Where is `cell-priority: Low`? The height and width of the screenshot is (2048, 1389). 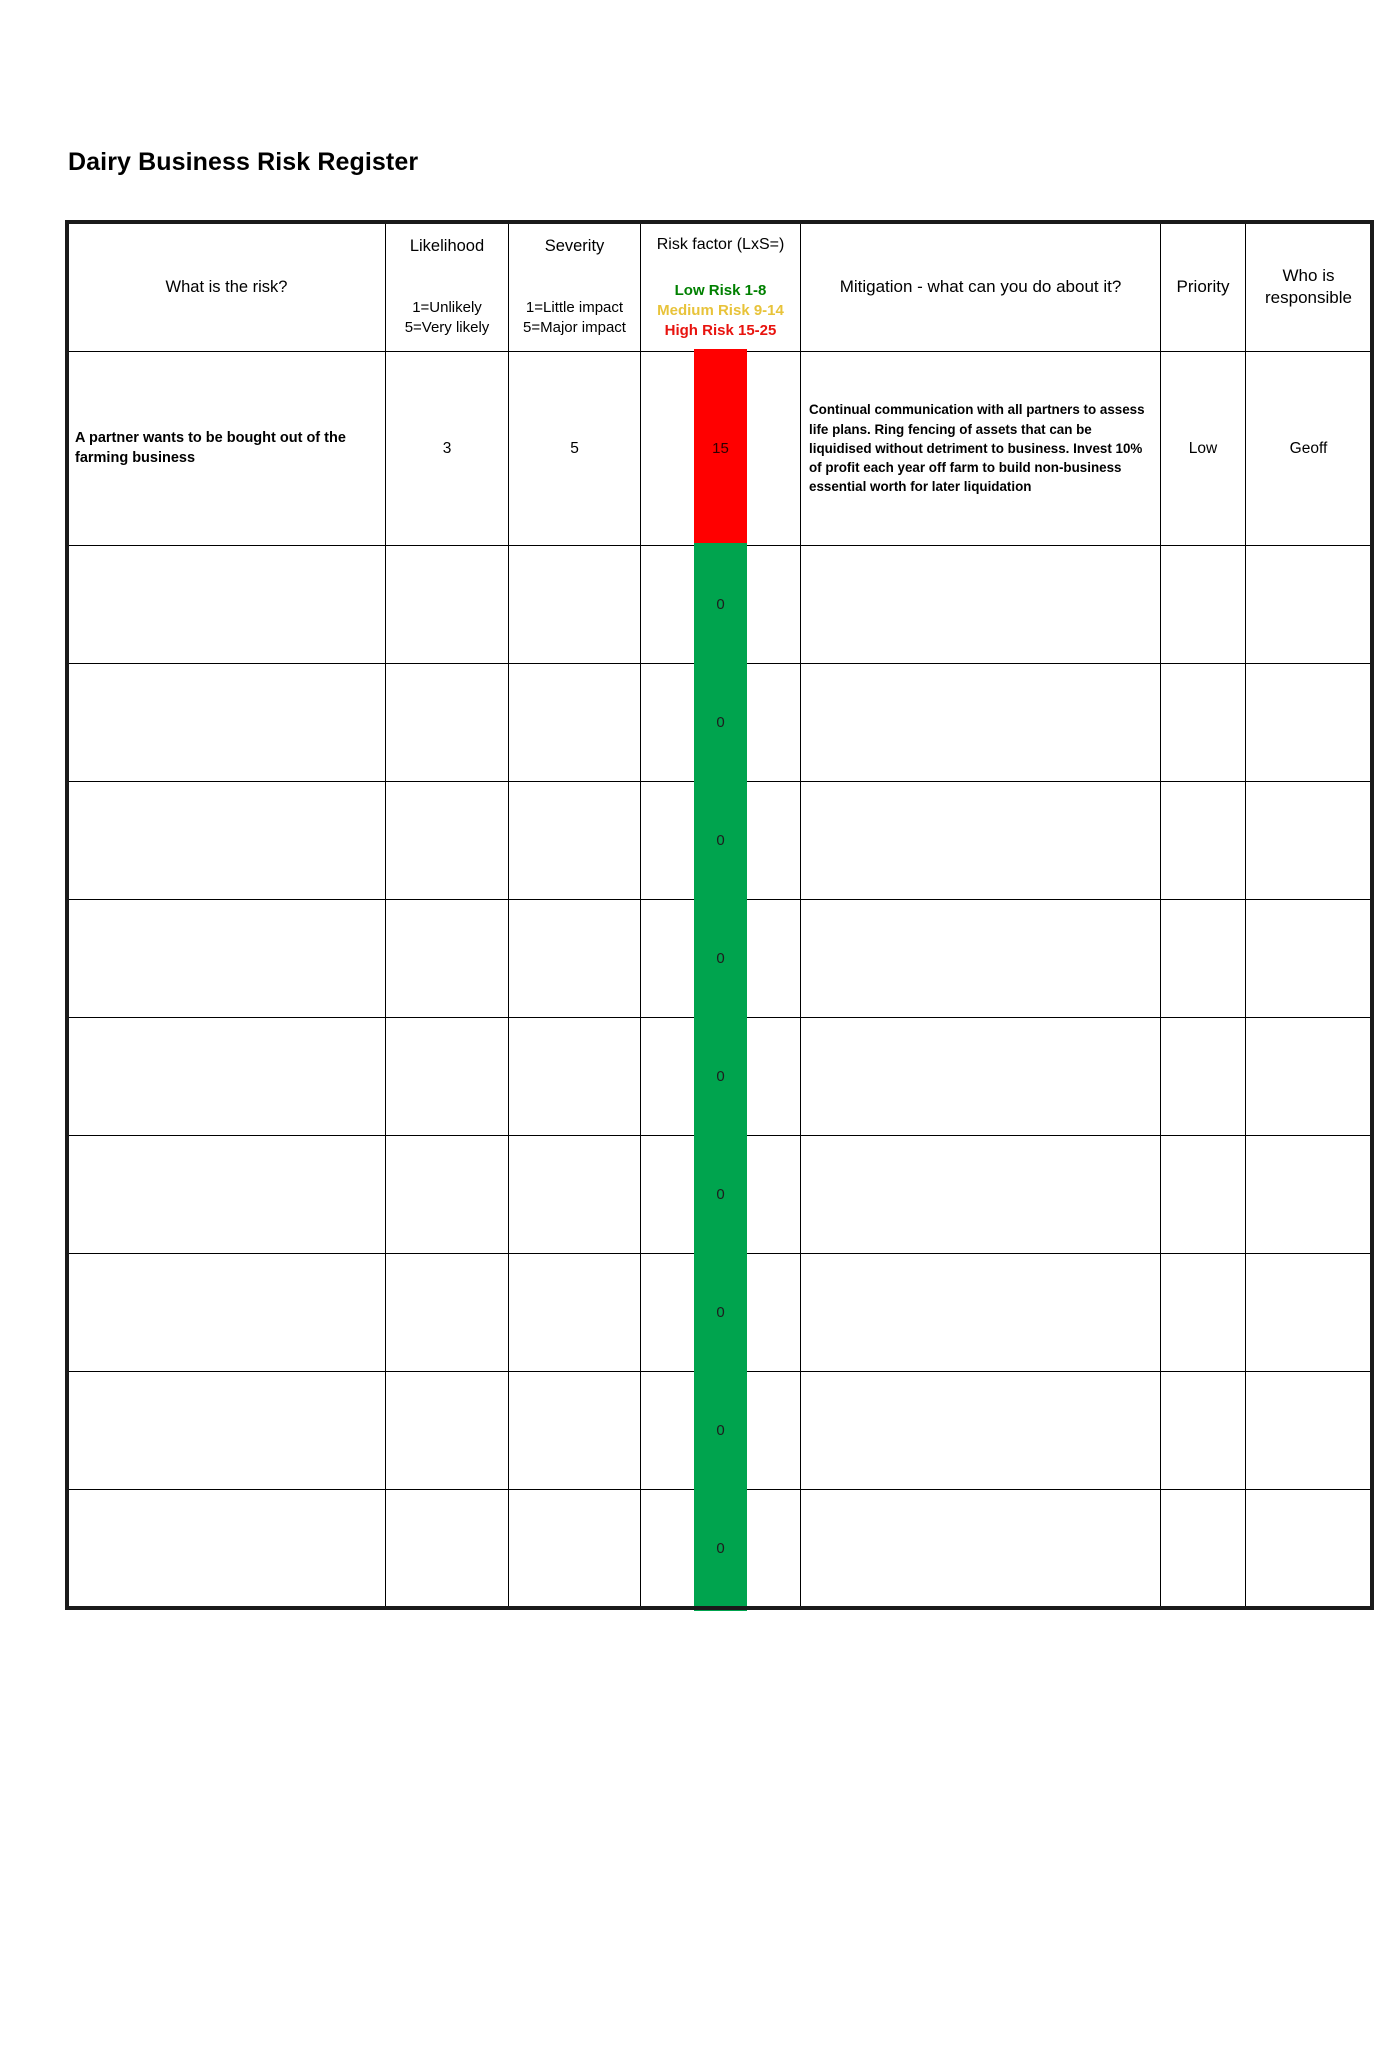 cell-priority: Low is located at coordinates (1203, 448).